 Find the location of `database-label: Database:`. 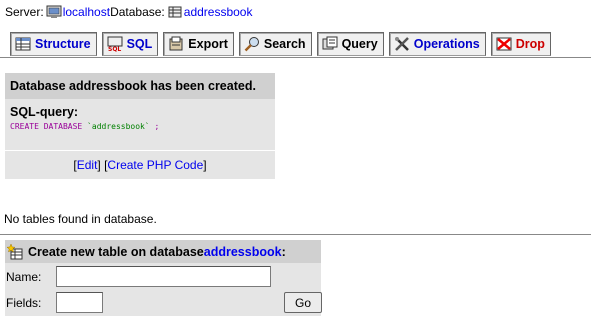

database-label: Database: is located at coordinates (137, 12).